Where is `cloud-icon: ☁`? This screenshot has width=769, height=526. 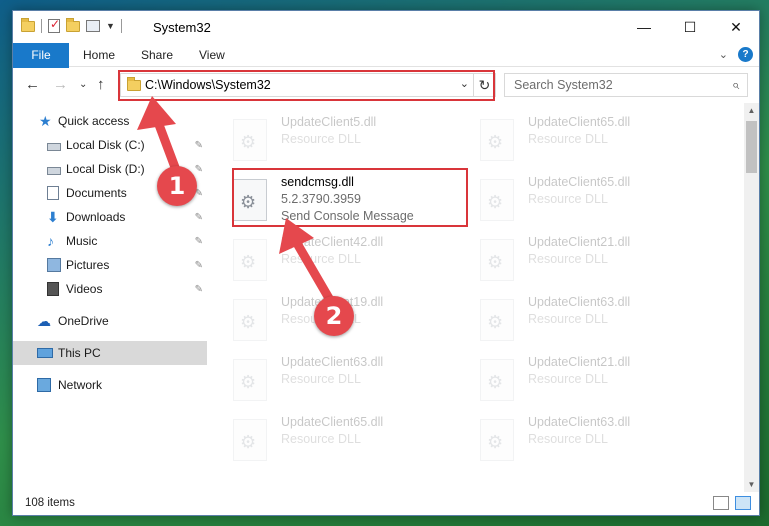
cloud-icon: ☁ is located at coordinates (44, 321).